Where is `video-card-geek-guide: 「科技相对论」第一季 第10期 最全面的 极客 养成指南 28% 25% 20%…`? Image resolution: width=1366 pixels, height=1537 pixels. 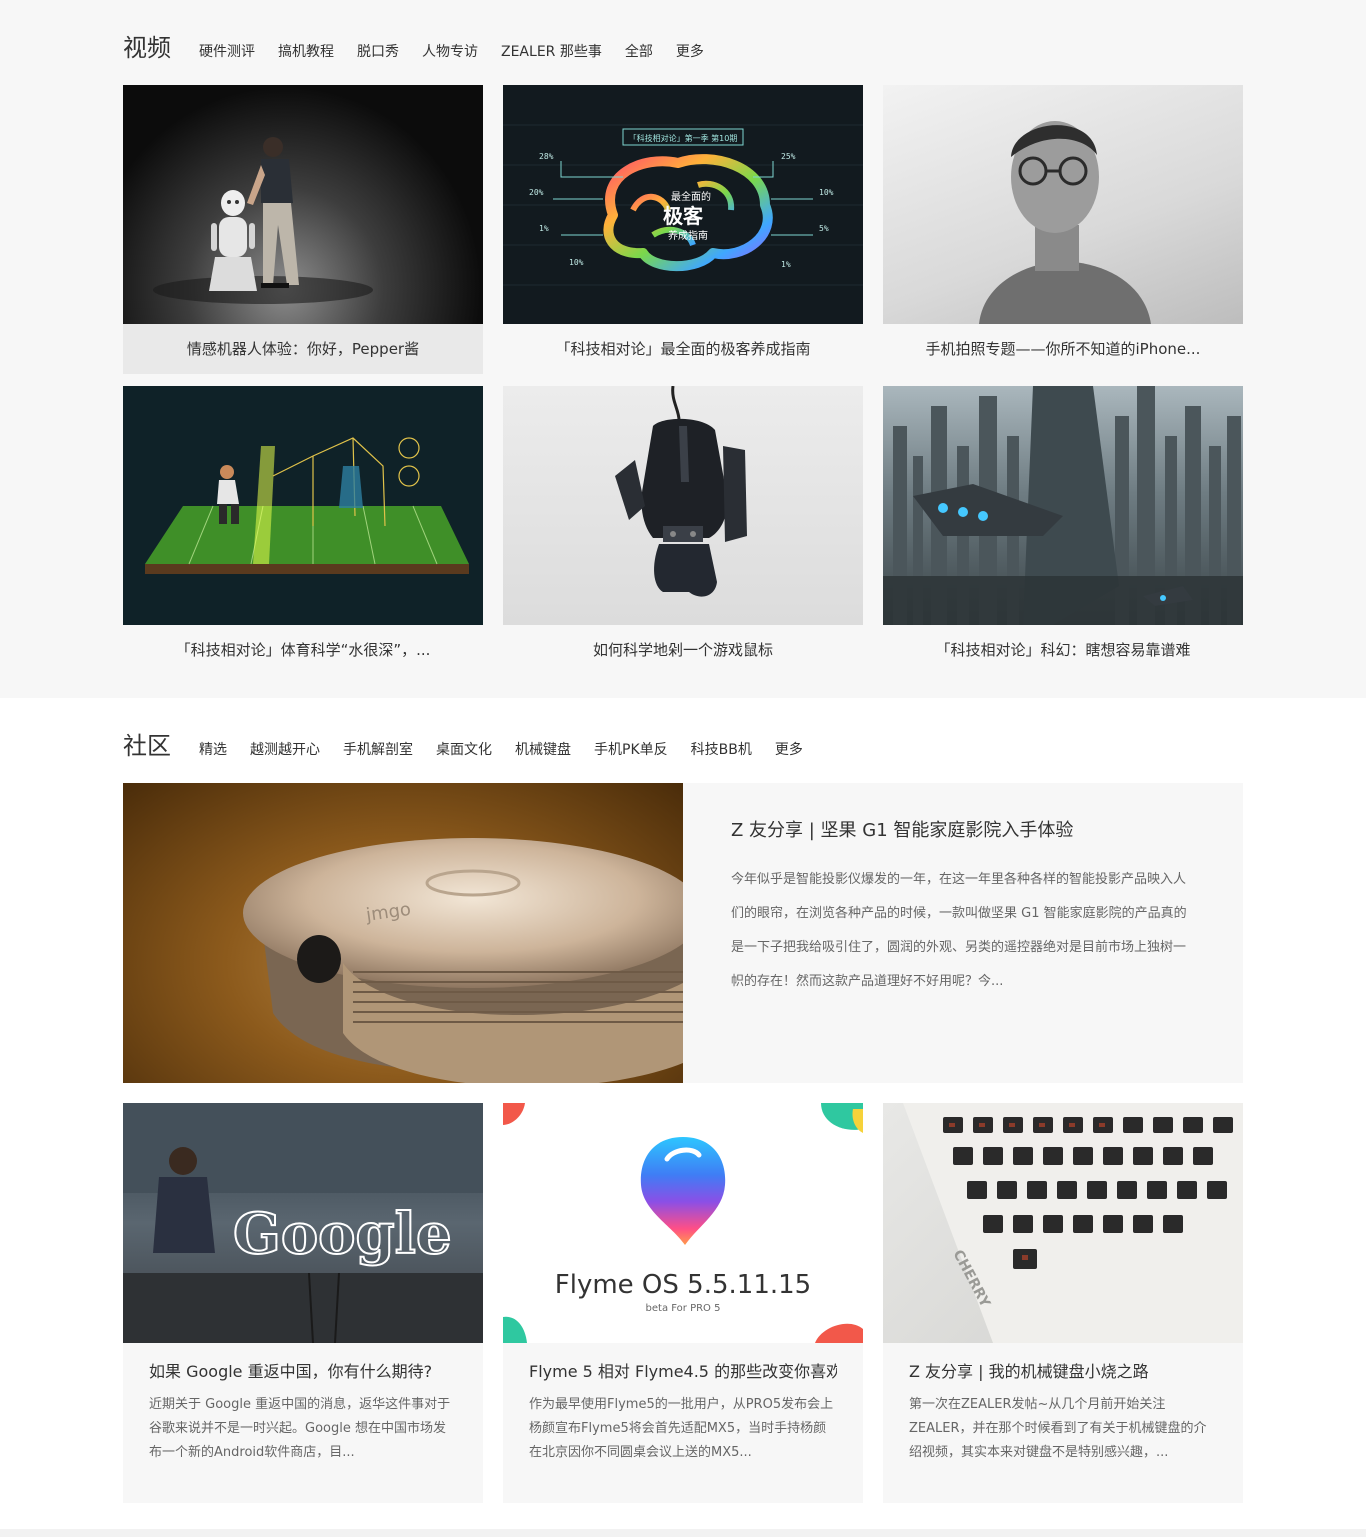
video-card-geek-guide: 「科技相对论」第一季 第10期 最全面的 极客 养成指南 28% 25% 20%… is located at coordinates (683, 229).